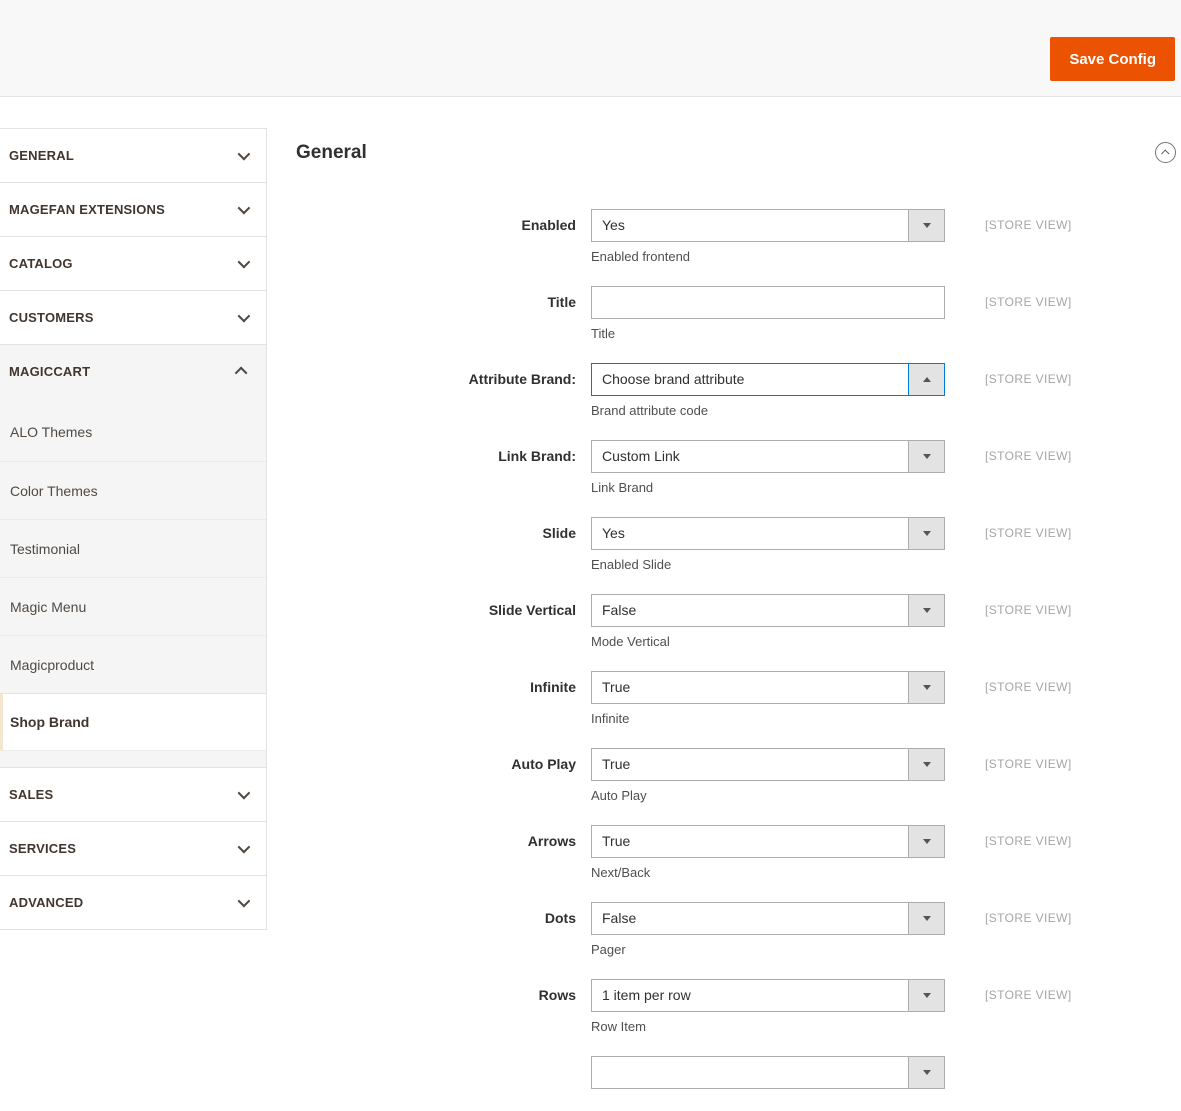 The image size is (1181, 1111). What do you see at coordinates (50, 371) in the screenshot?
I see `sidebar-section-label: MAGICCART` at bounding box center [50, 371].